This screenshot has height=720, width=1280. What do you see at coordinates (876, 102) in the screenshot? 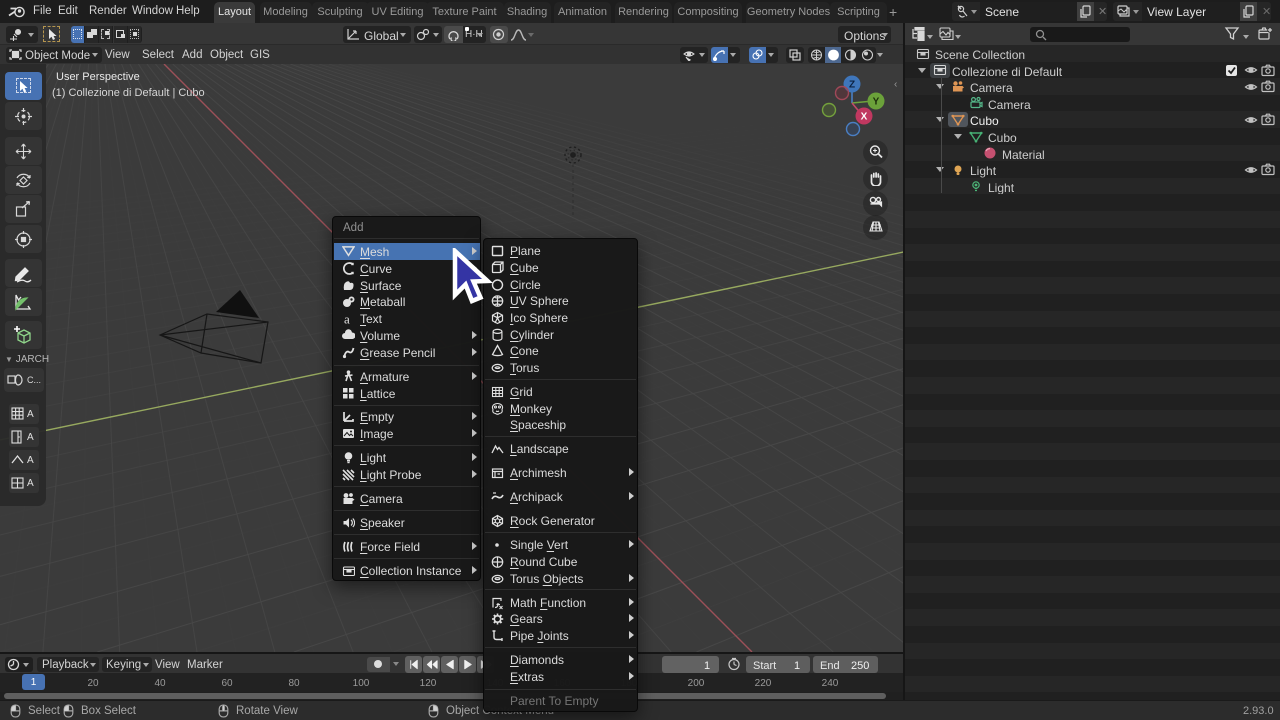
I see `svg-text: Y` at bounding box center [876, 102].